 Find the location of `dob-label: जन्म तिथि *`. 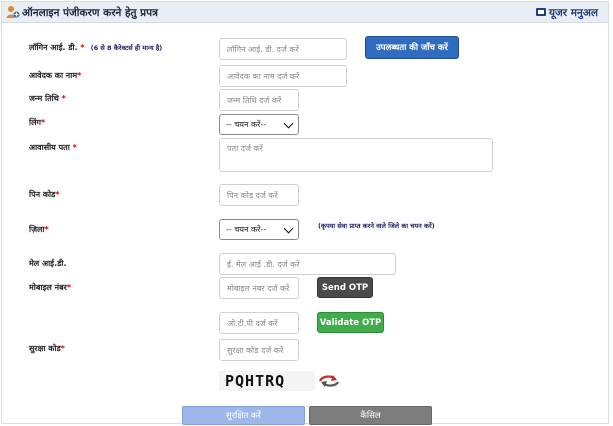

dob-label: जन्म तिथि * is located at coordinates (47, 98).